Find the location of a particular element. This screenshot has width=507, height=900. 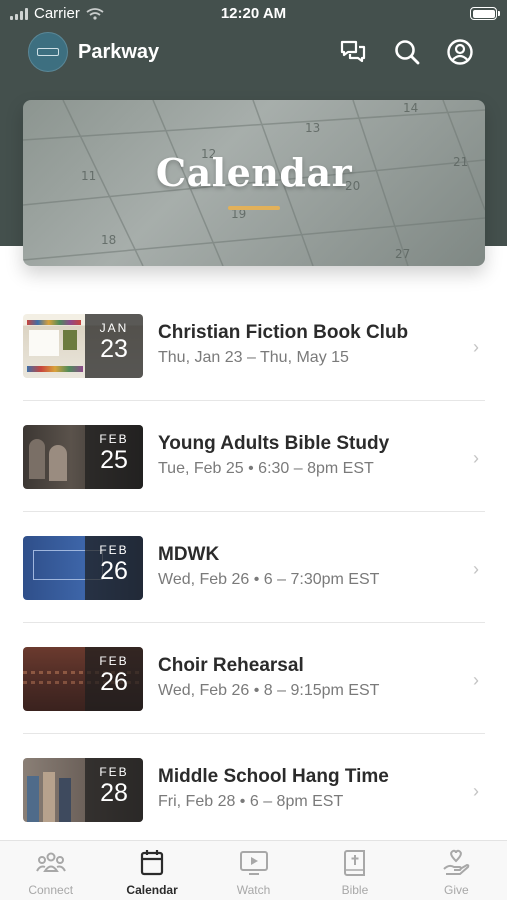

date-month: JAN is located at coordinates (114, 328).